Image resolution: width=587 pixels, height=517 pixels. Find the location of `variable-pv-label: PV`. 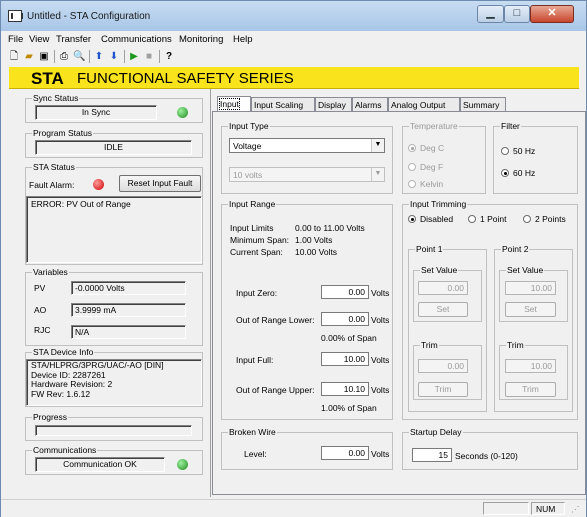

variable-pv-label: PV is located at coordinates (40, 288).